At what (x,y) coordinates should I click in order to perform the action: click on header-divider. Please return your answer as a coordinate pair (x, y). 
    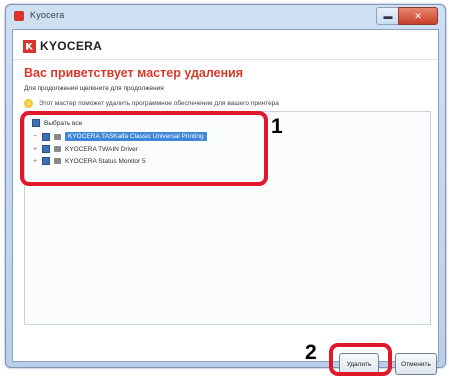
    Looking at the image, I should click on (225, 59).